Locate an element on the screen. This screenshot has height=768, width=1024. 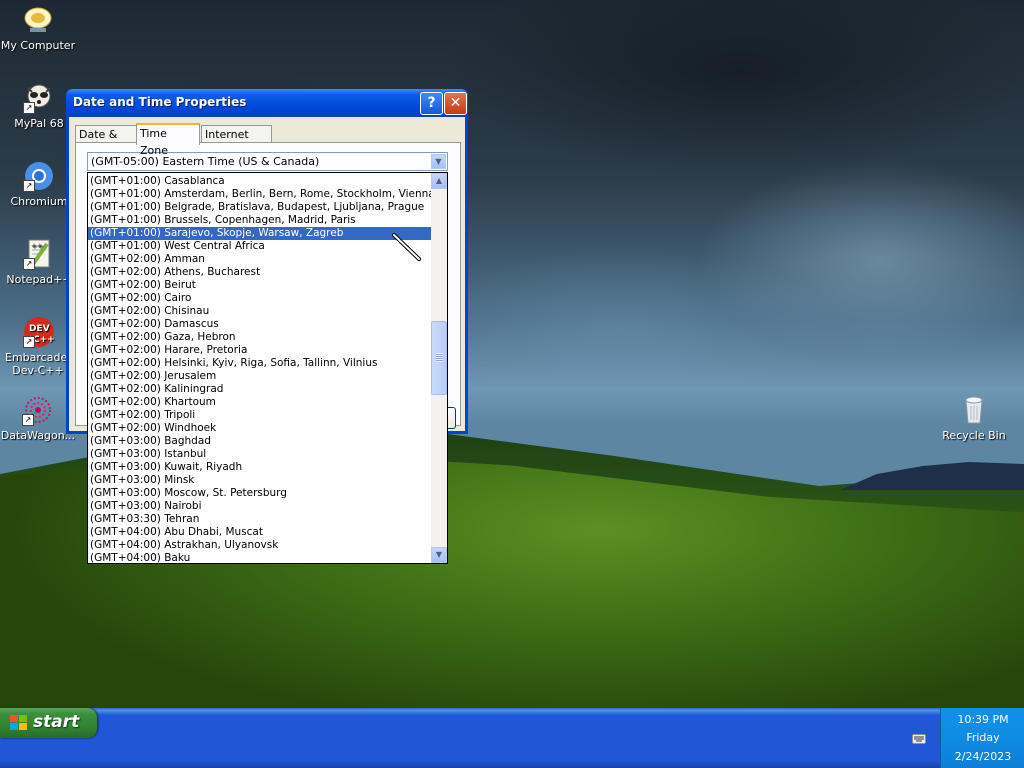
timezone-option: (GMT+02:00) Athens, Bucharest is located at coordinates (260, 272).